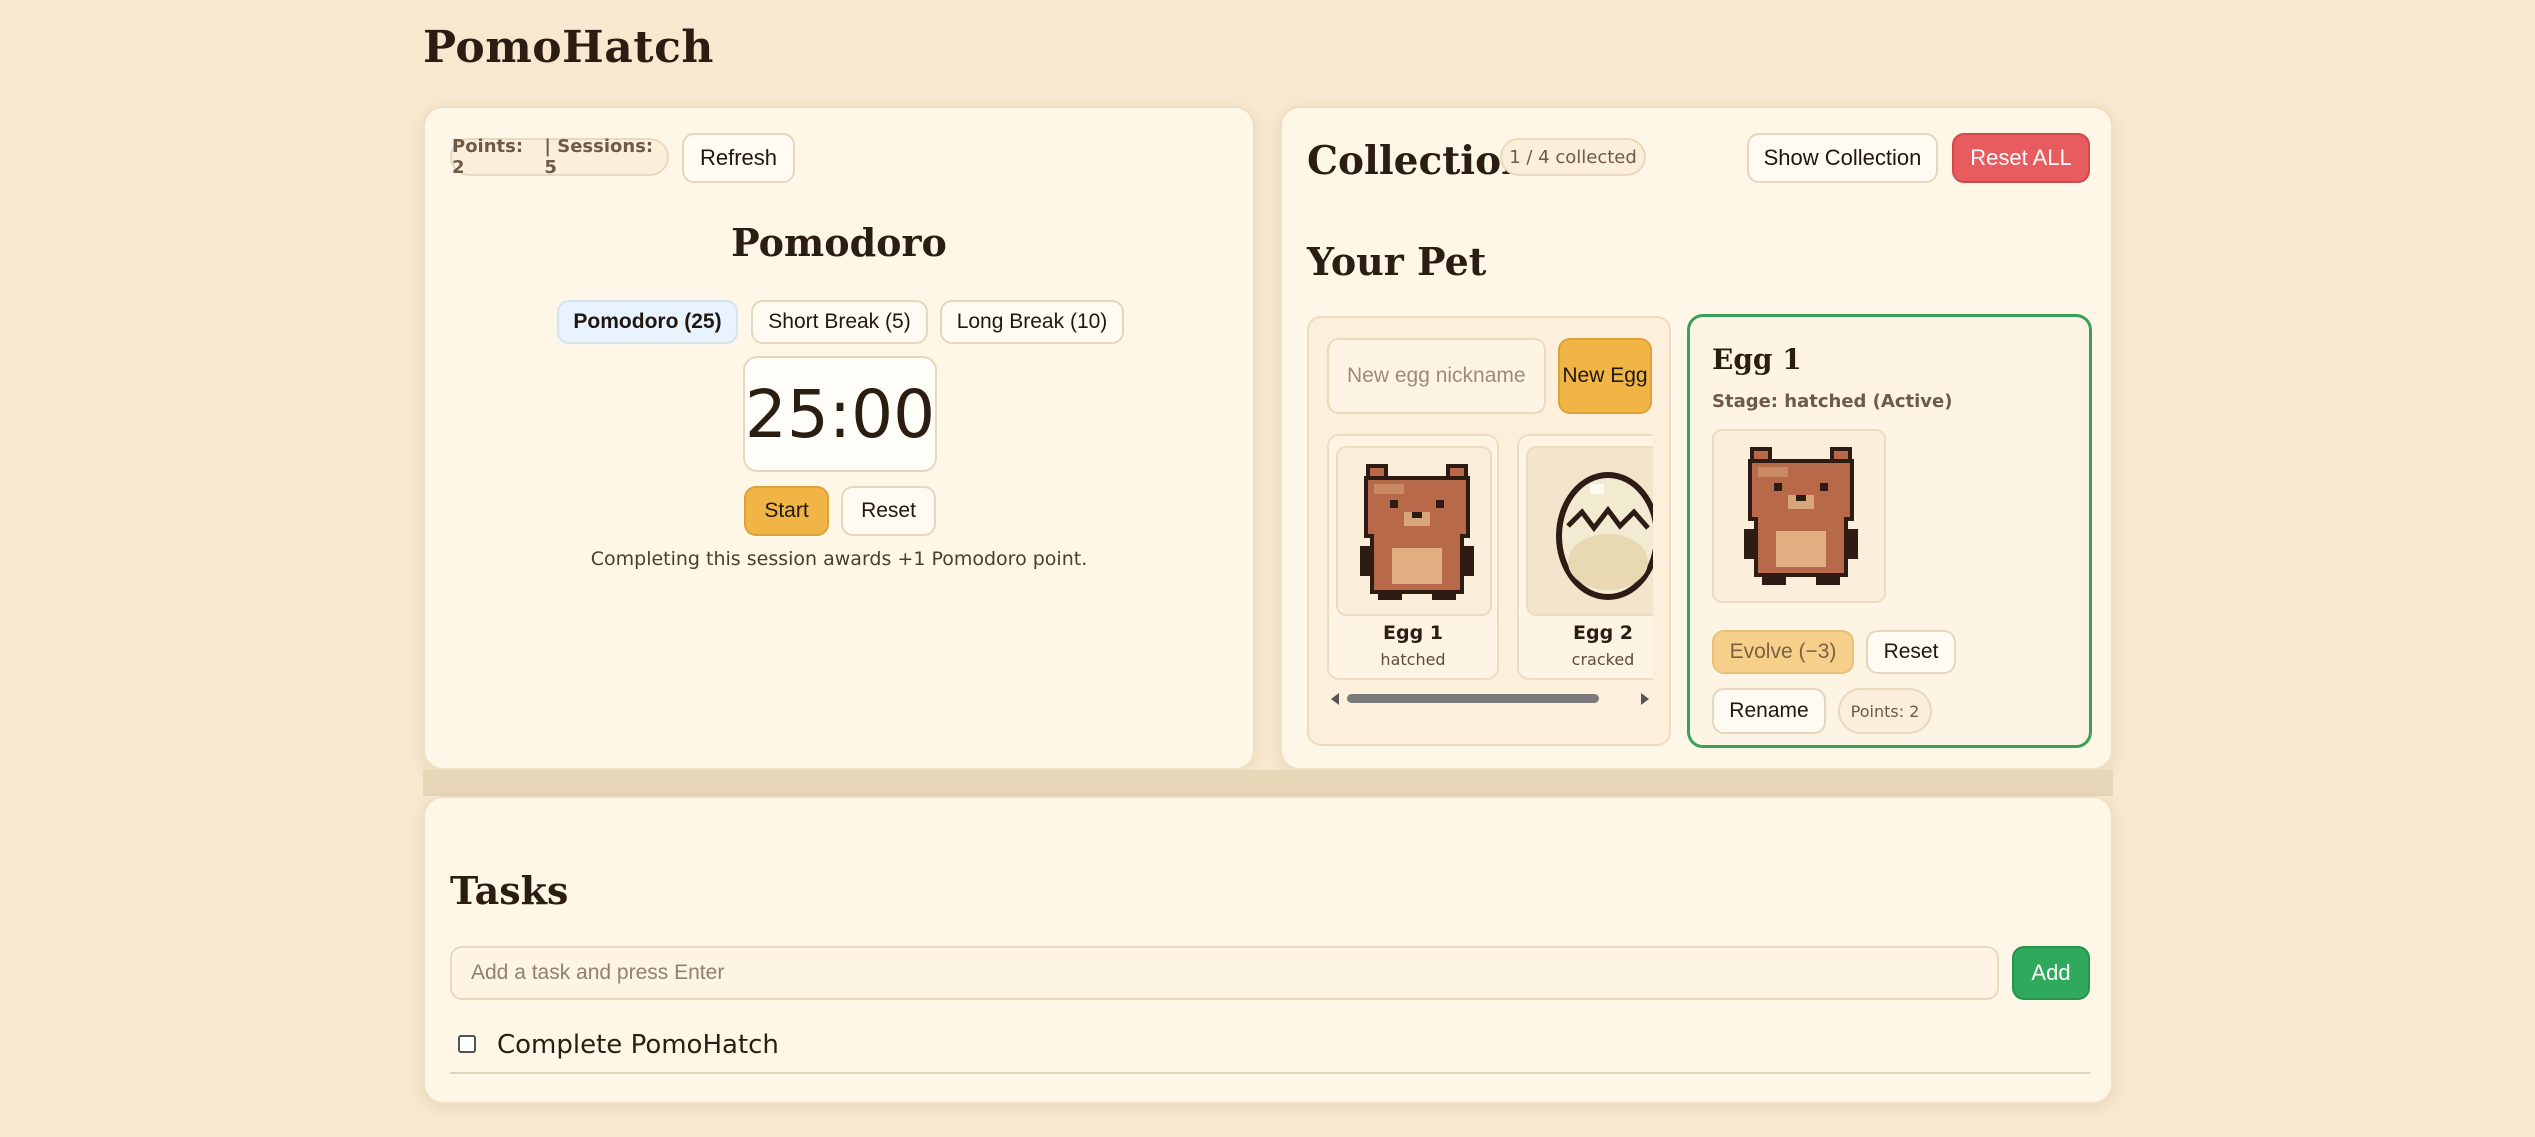  What do you see at coordinates (1436, 376) in the screenshot?
I see `egg-nickname-input` at bounding box center [1436, 376].